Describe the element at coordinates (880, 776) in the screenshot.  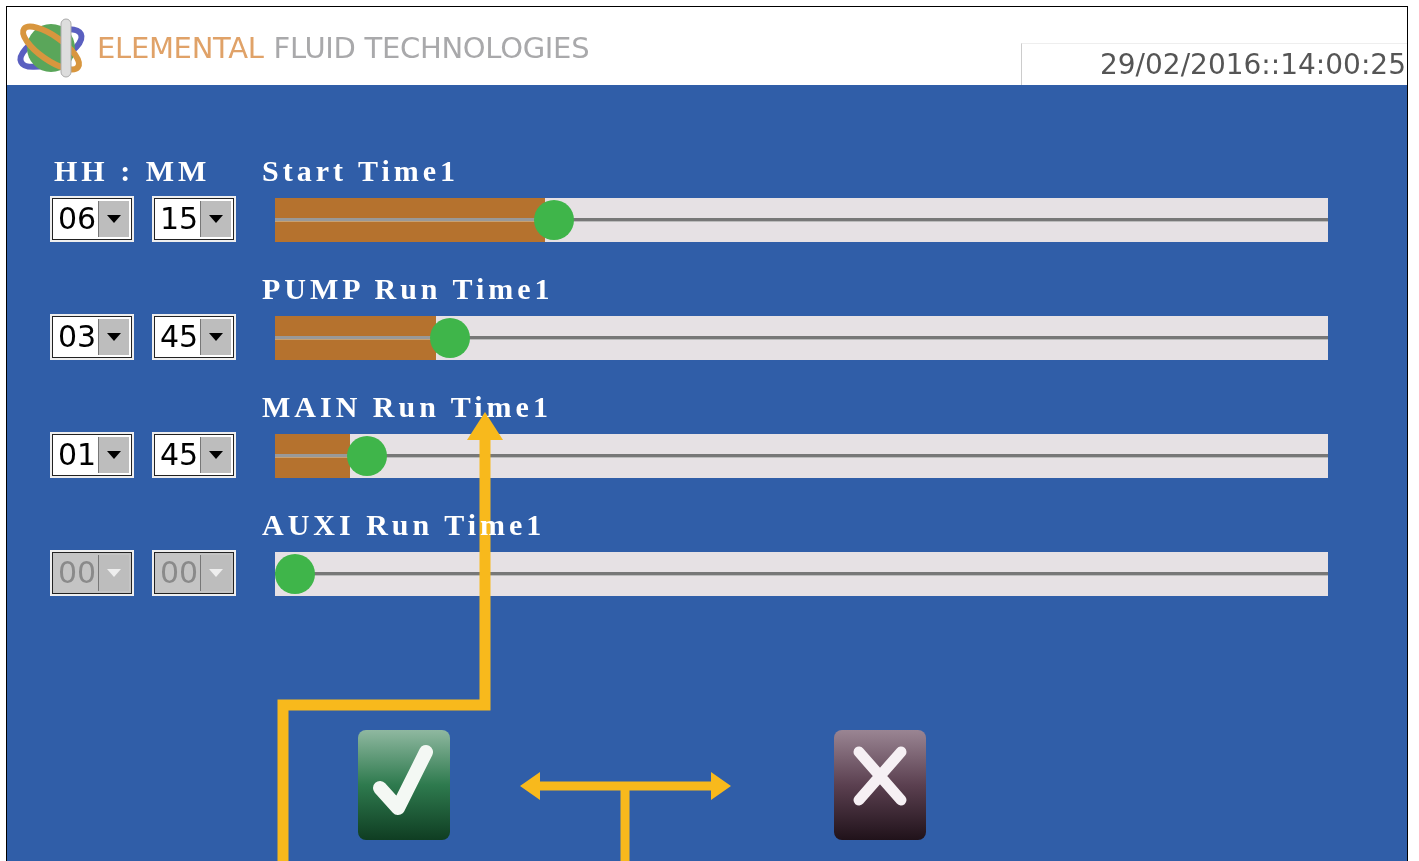
I see `close-icon` at that location.